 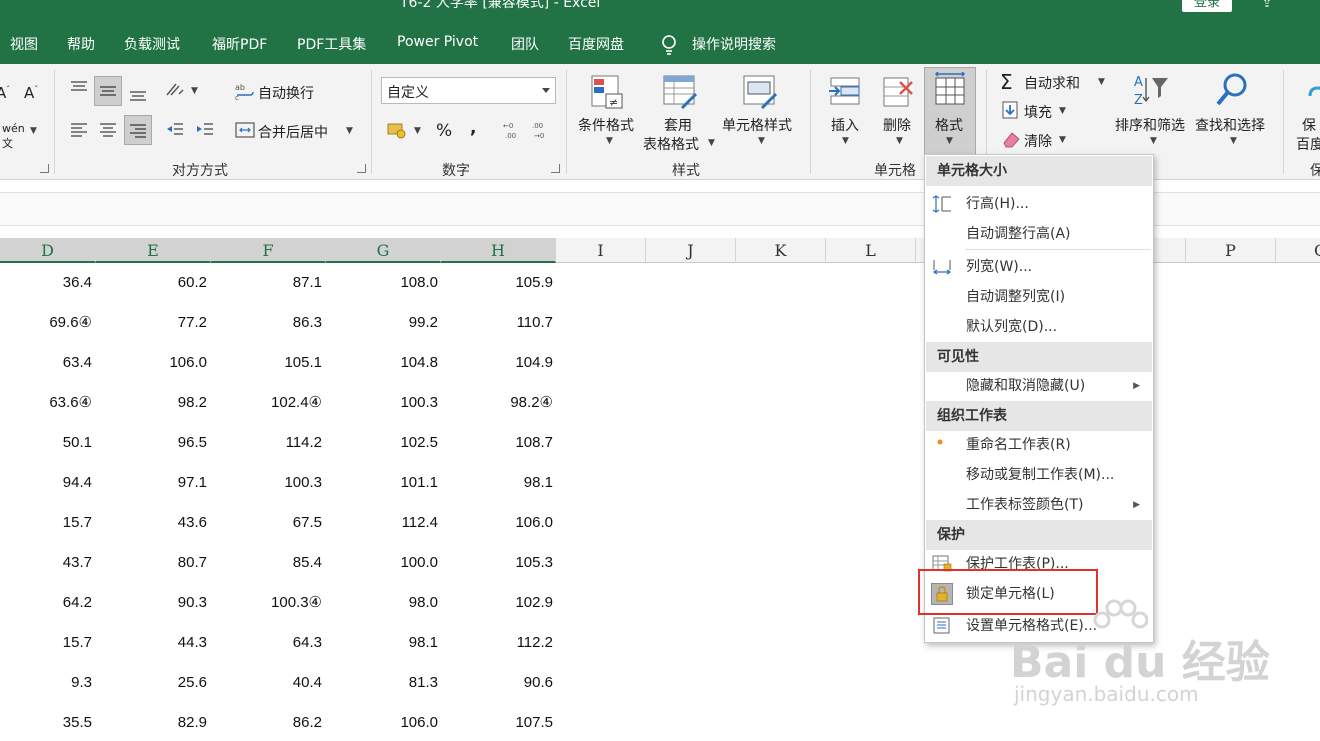 What do you see at coordinates (949, 125) in the screenshot?
I see `format-cells-label: 格式` at bounding box center [949, 125].